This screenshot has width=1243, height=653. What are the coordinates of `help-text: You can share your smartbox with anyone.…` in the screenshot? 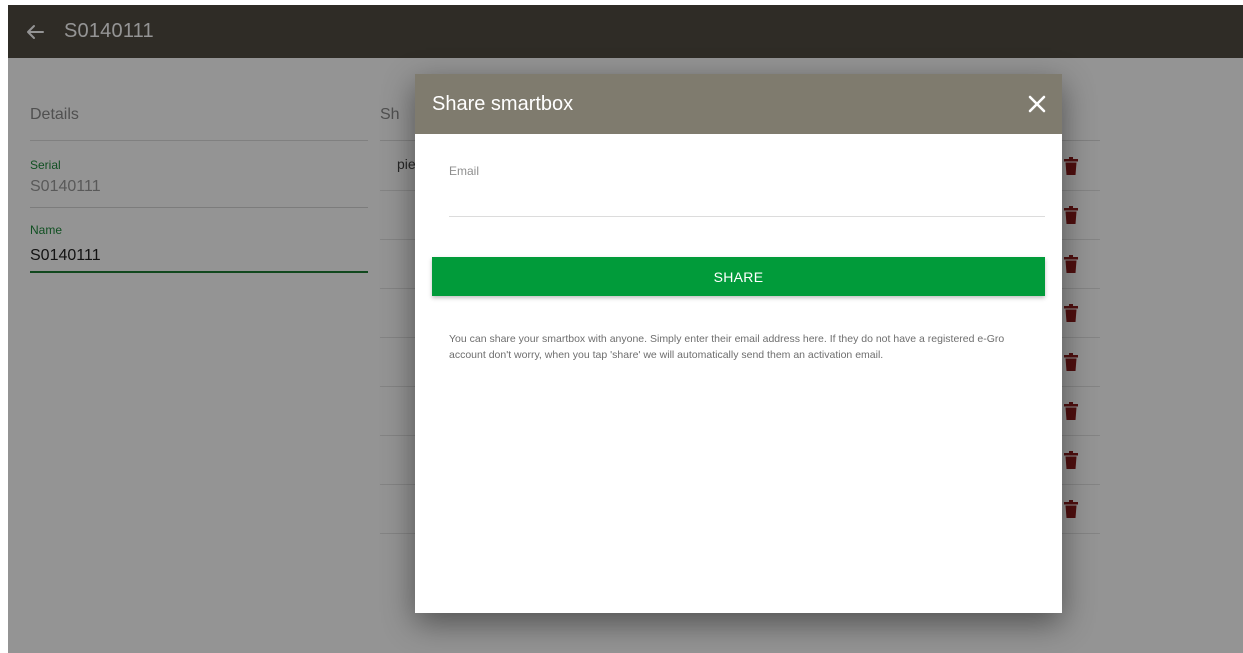 It's located at (727, 347).